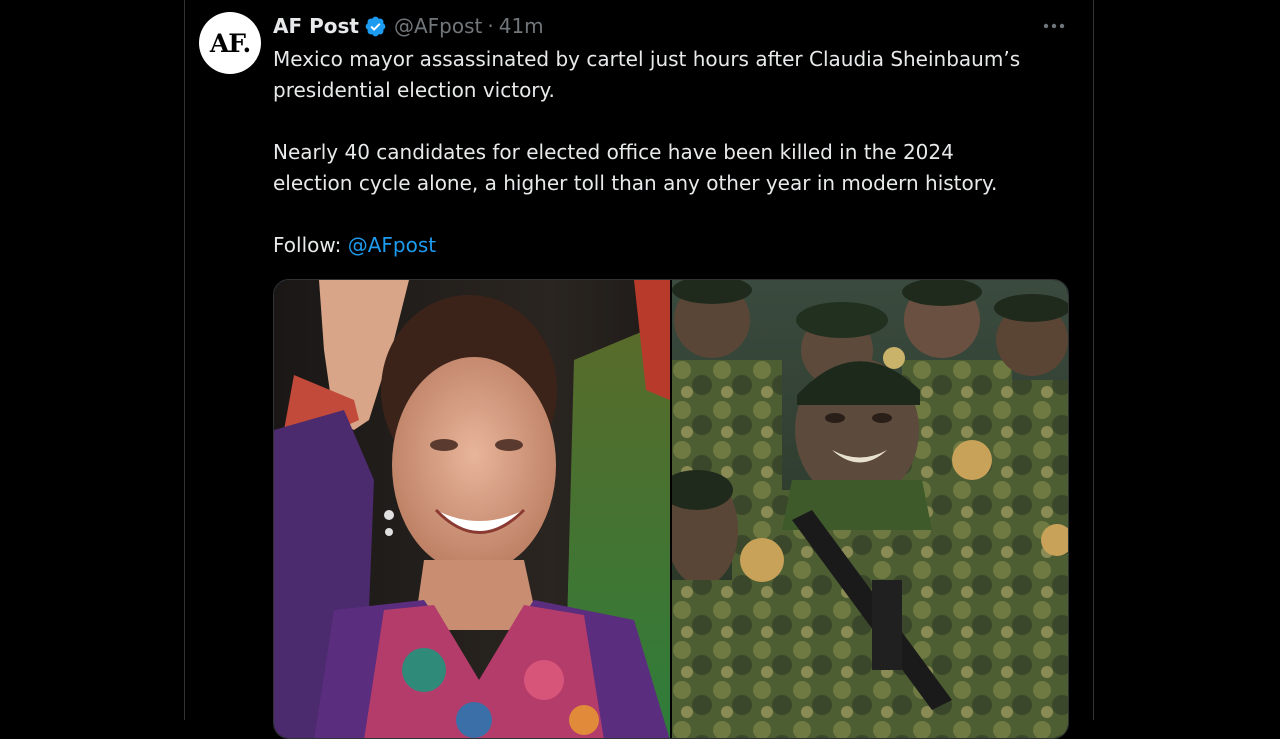  Describe the element at coordinates (375, 26) in the screenshot. I see `verified-badge-icon` at that location.